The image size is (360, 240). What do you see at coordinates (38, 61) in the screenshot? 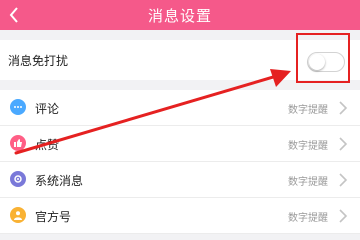
I see `do-not-disturb-label: 消息免打扰` at bounding box center [38, 61].